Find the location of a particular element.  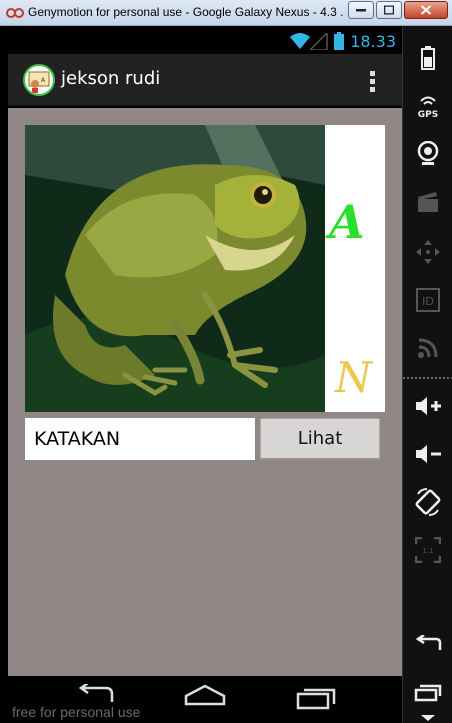

toolbar-back-tool is located at coordinates (427, 644).